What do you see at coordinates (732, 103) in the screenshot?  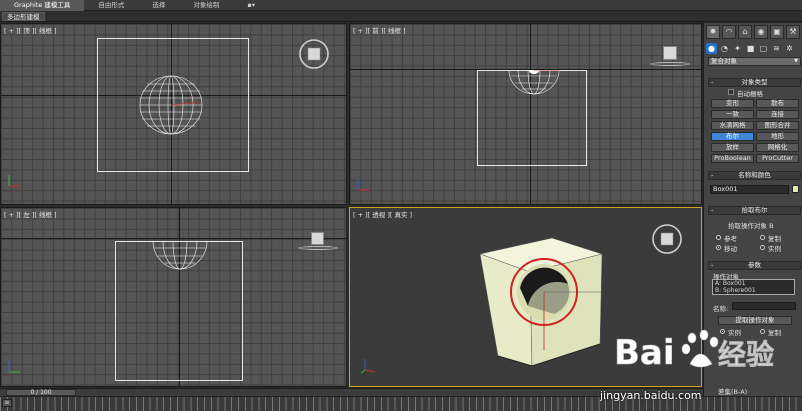 I see `morph-button: 变形` at bounding box center [732, 103].